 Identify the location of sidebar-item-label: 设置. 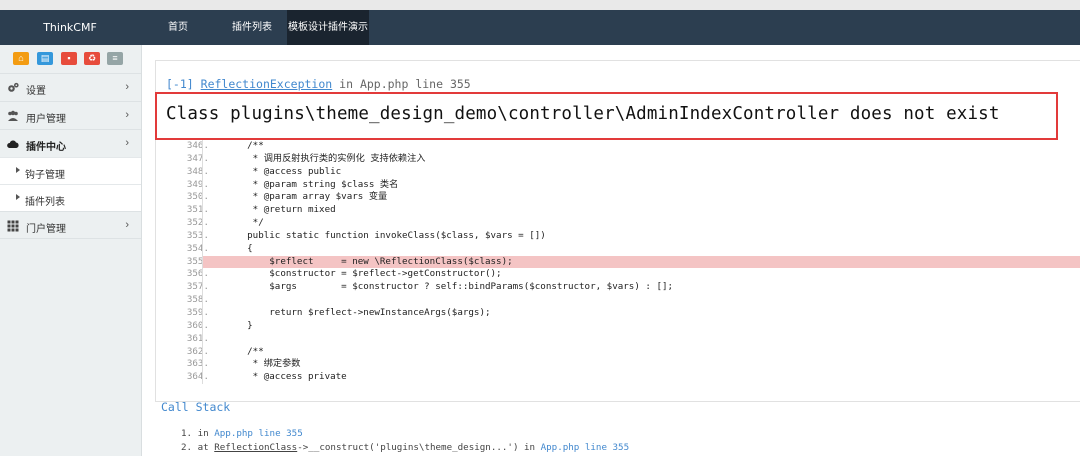
(36, 91).